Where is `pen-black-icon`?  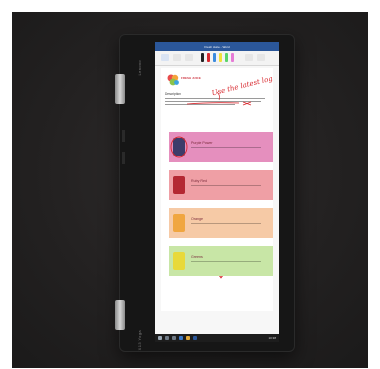
pen-black-icon is located at coordinates (202, 57).